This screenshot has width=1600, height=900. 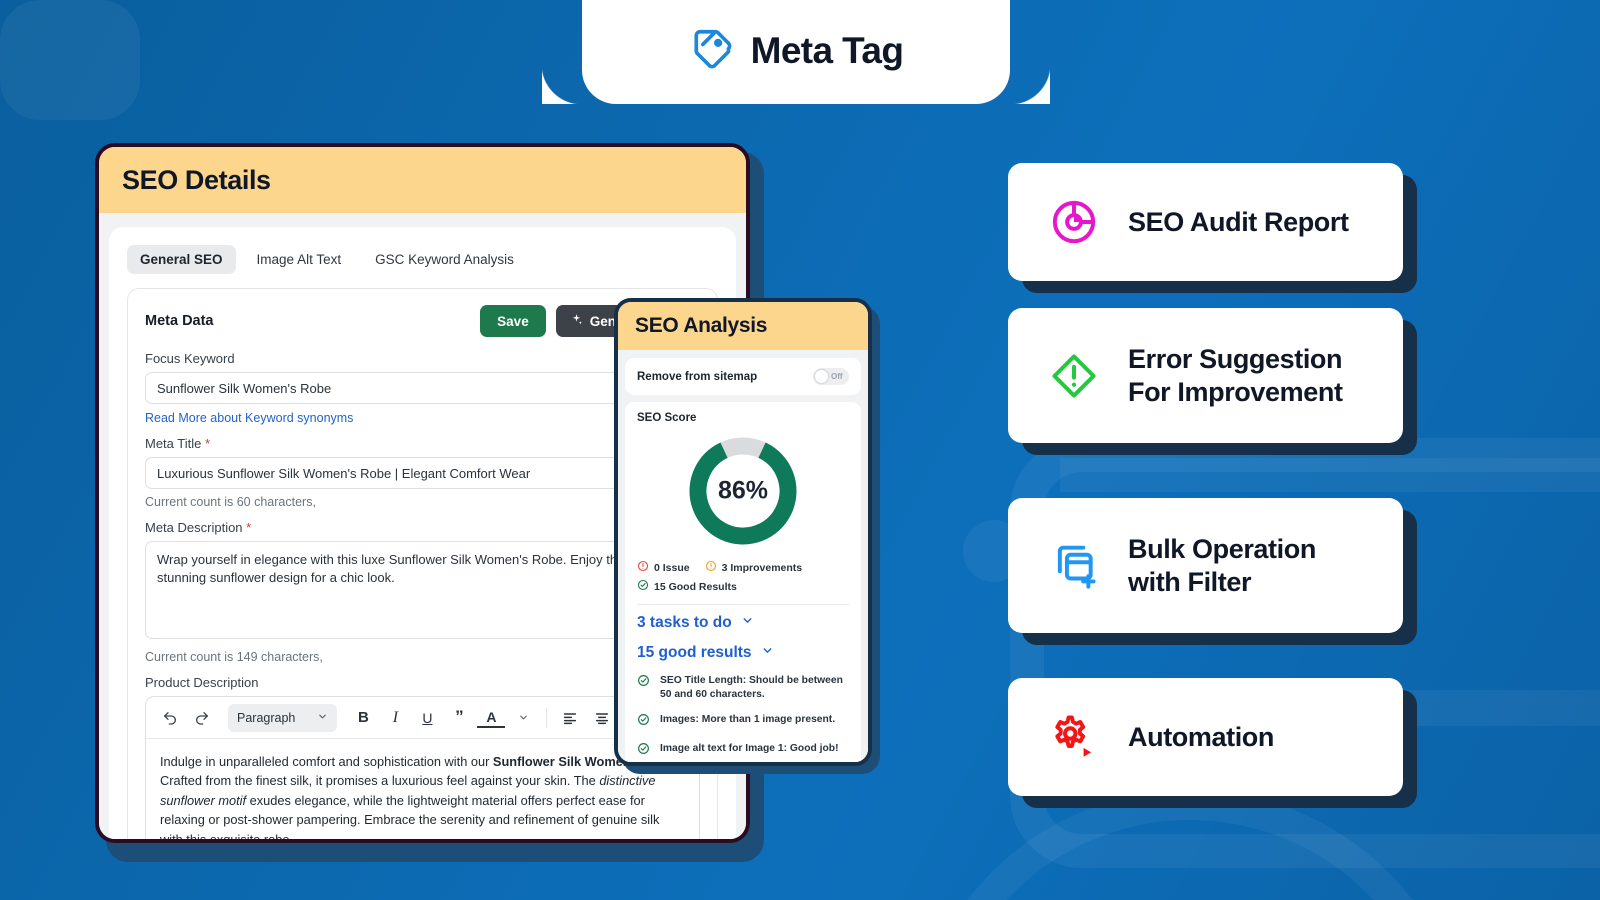 What do you see at coordinates (827, 50) in the screenshot?
I see `page-title: Meta Tag` at bounding box center [827, 50].